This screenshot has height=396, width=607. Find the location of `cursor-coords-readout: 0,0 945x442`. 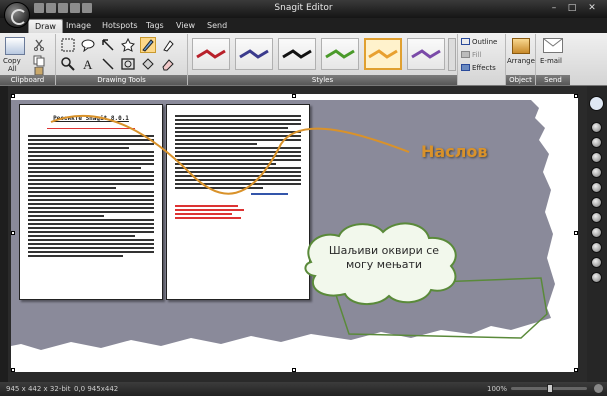

cursor-coords-readout: 0,0 945x442 is located at coordinates (96, 389).